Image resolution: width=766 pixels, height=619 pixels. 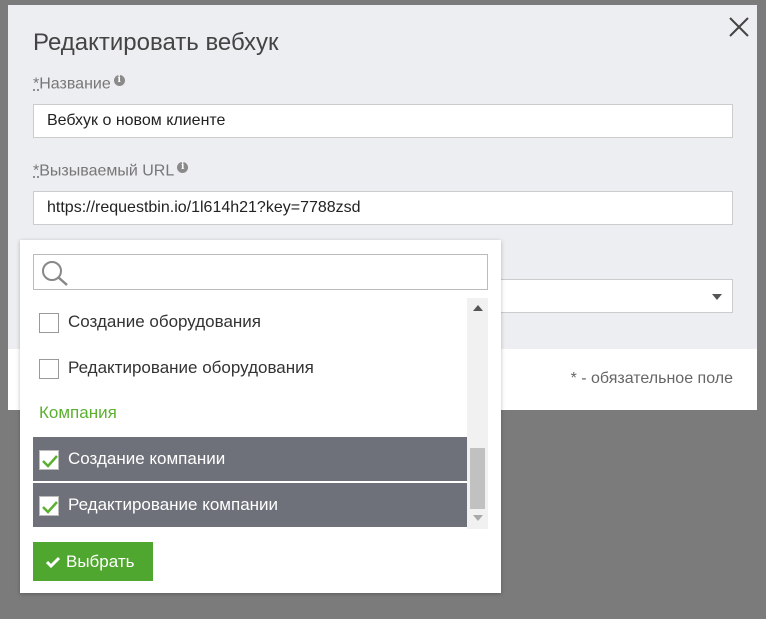 What do you see at coordinates (383, 121) in the screenshot?
I see `name-input: Вебхук о новом клиенте` at bounding box center [383, 121].